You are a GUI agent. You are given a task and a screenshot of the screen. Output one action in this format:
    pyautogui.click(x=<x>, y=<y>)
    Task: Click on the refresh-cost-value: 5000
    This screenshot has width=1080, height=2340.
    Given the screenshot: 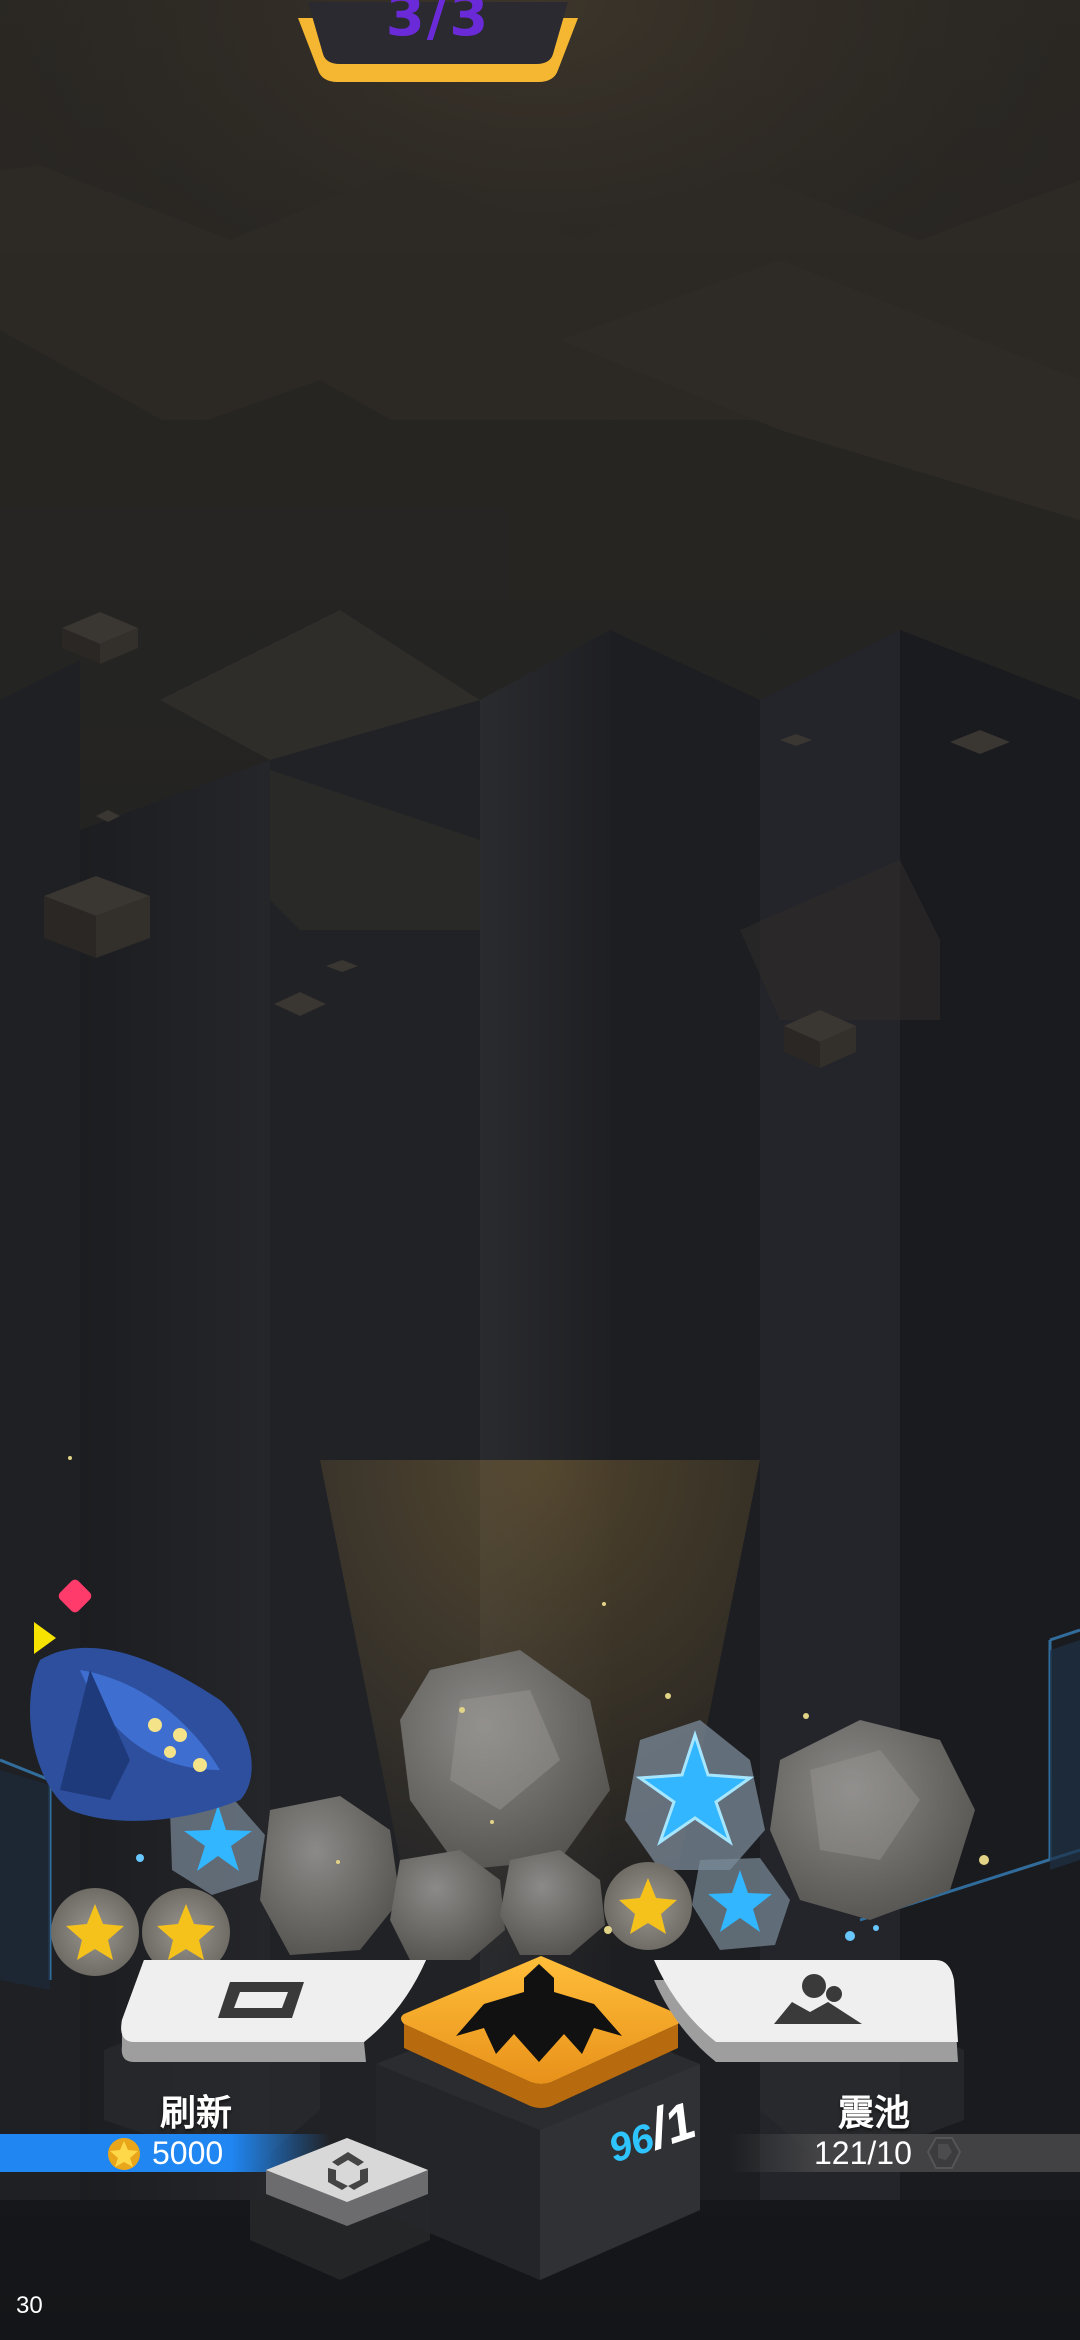 What is the action you would take?
    pyautogui.click(x=188, y=2153)
    